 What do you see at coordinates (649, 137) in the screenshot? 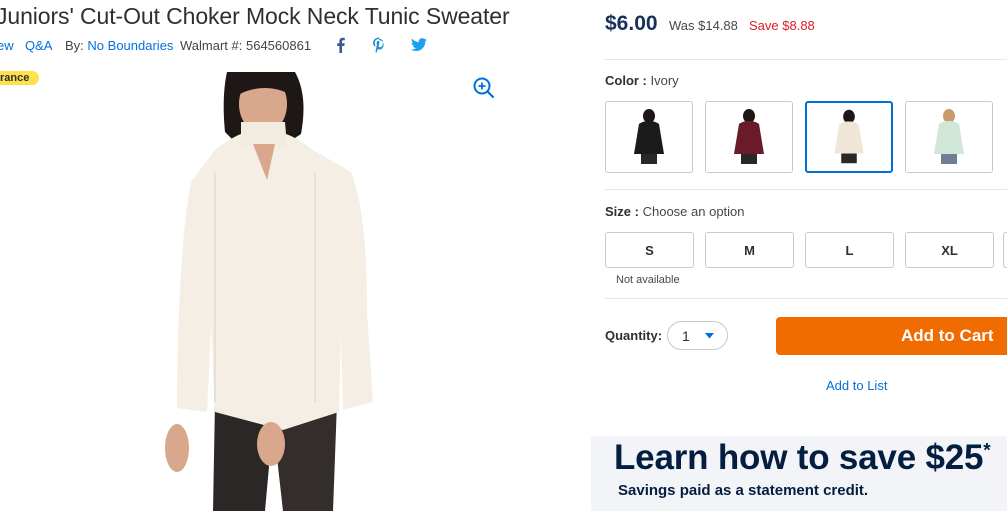
I see `color-swatch-black` at bounding box center [649, 137].